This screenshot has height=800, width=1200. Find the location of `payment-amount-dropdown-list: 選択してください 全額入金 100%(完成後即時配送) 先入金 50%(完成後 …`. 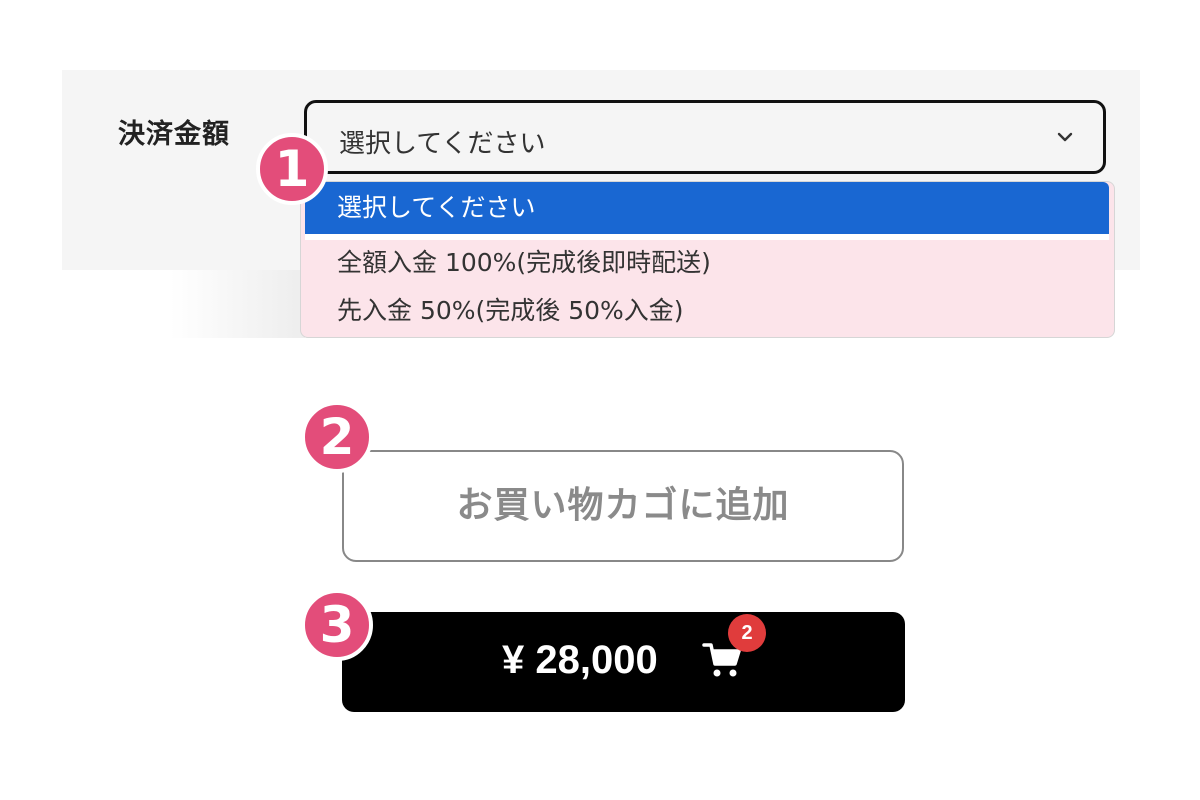

payment-amount-dropdown-list: 選択してください 全額入金 100%(完成後即時配送) 先入金 50%(完成後 … is located at coordinates (707, 259).